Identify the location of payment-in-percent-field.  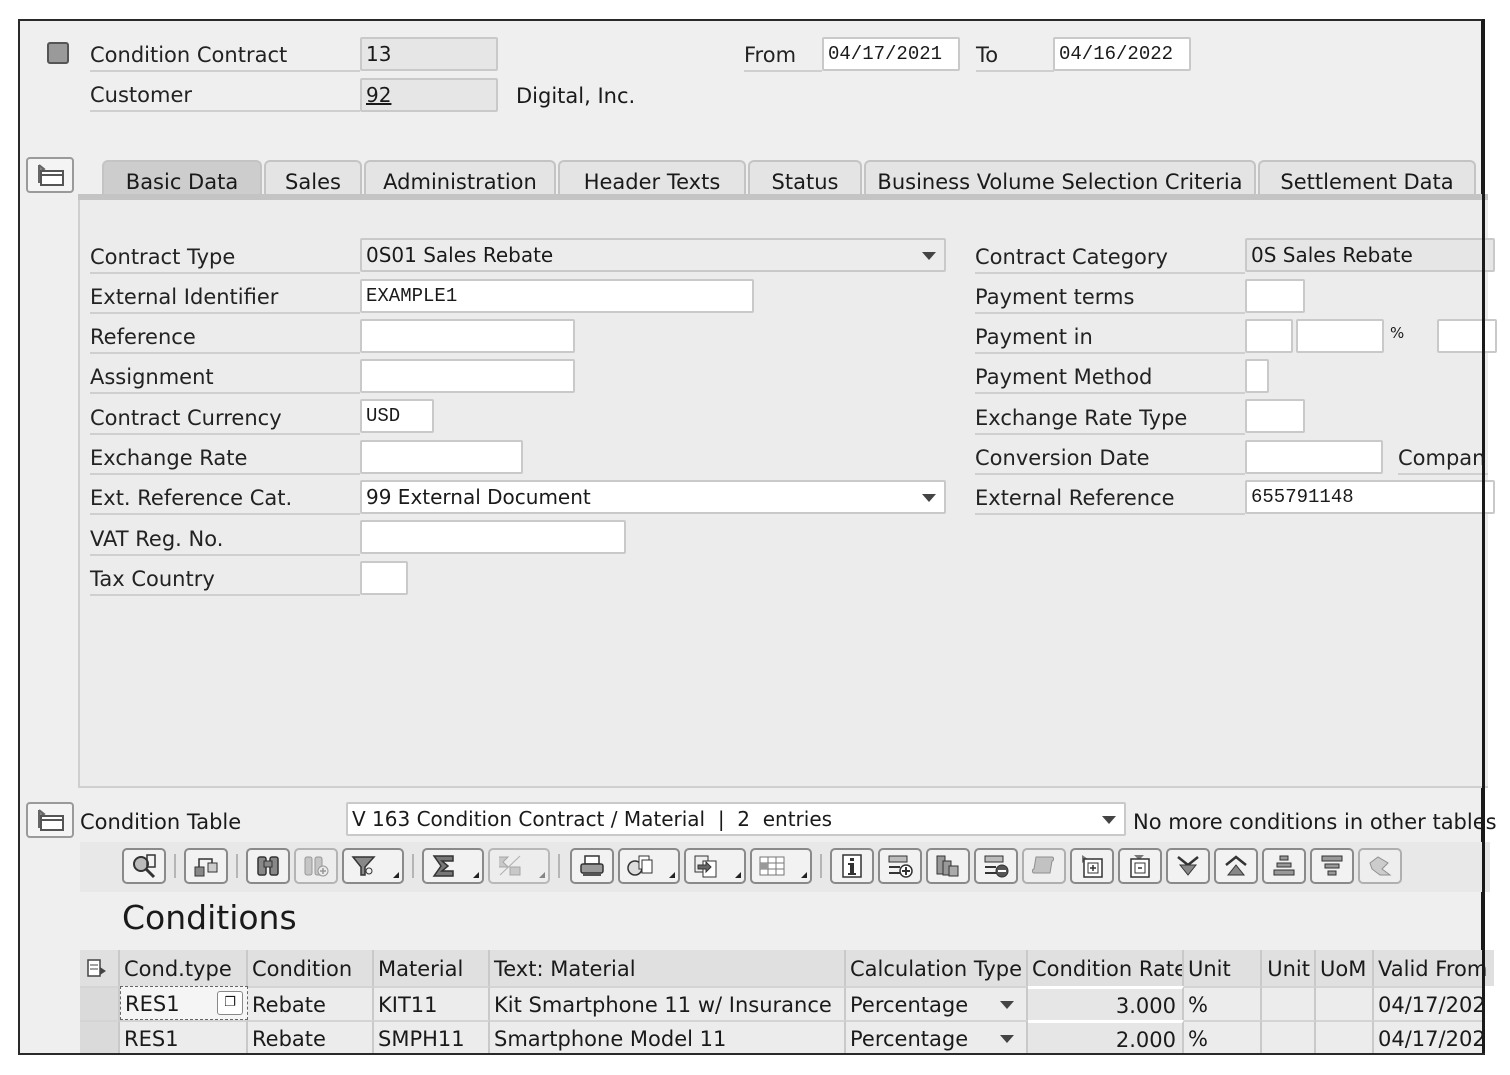
(1467, 336).